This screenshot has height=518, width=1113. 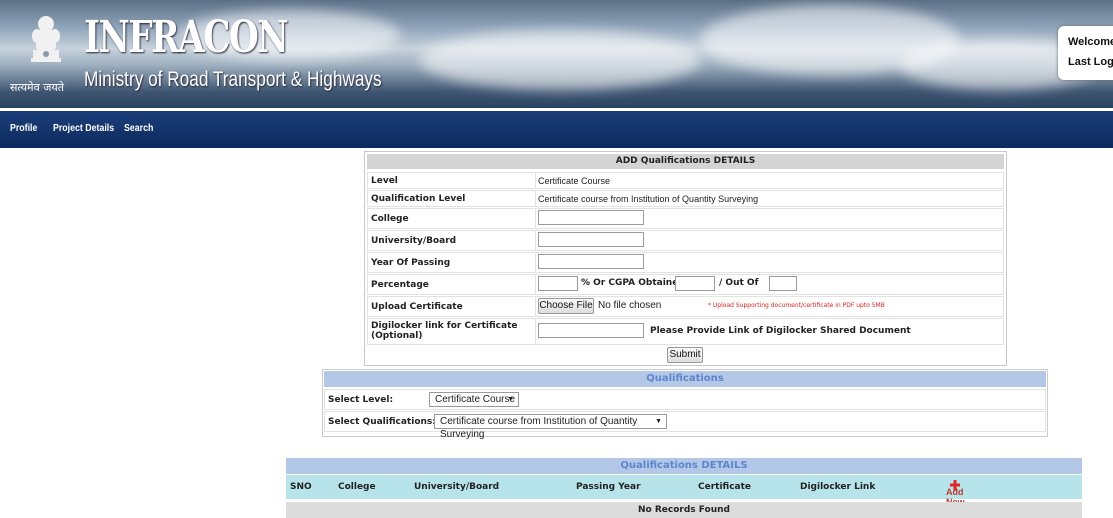 I want to click on last-login-label: Last Login, so click(x=1090, y=62).